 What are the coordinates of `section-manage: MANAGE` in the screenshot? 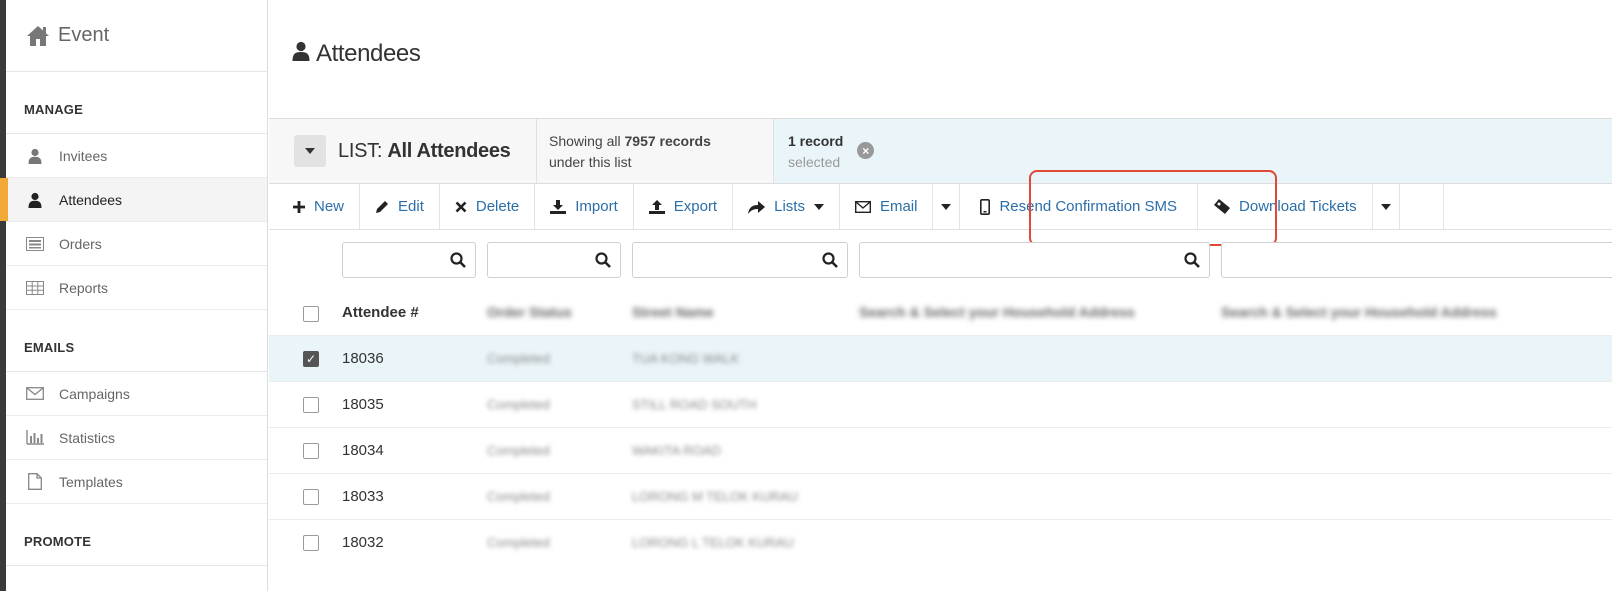 It's located at (136, 103).